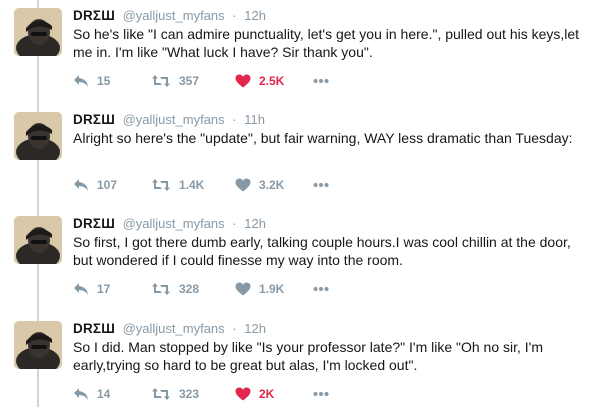 This screenshot has width=601, height=407. What do you see at coordinates (189, 289) in the screenshot?
I see `retweet-count: 328` at bounding box center [189, 289].